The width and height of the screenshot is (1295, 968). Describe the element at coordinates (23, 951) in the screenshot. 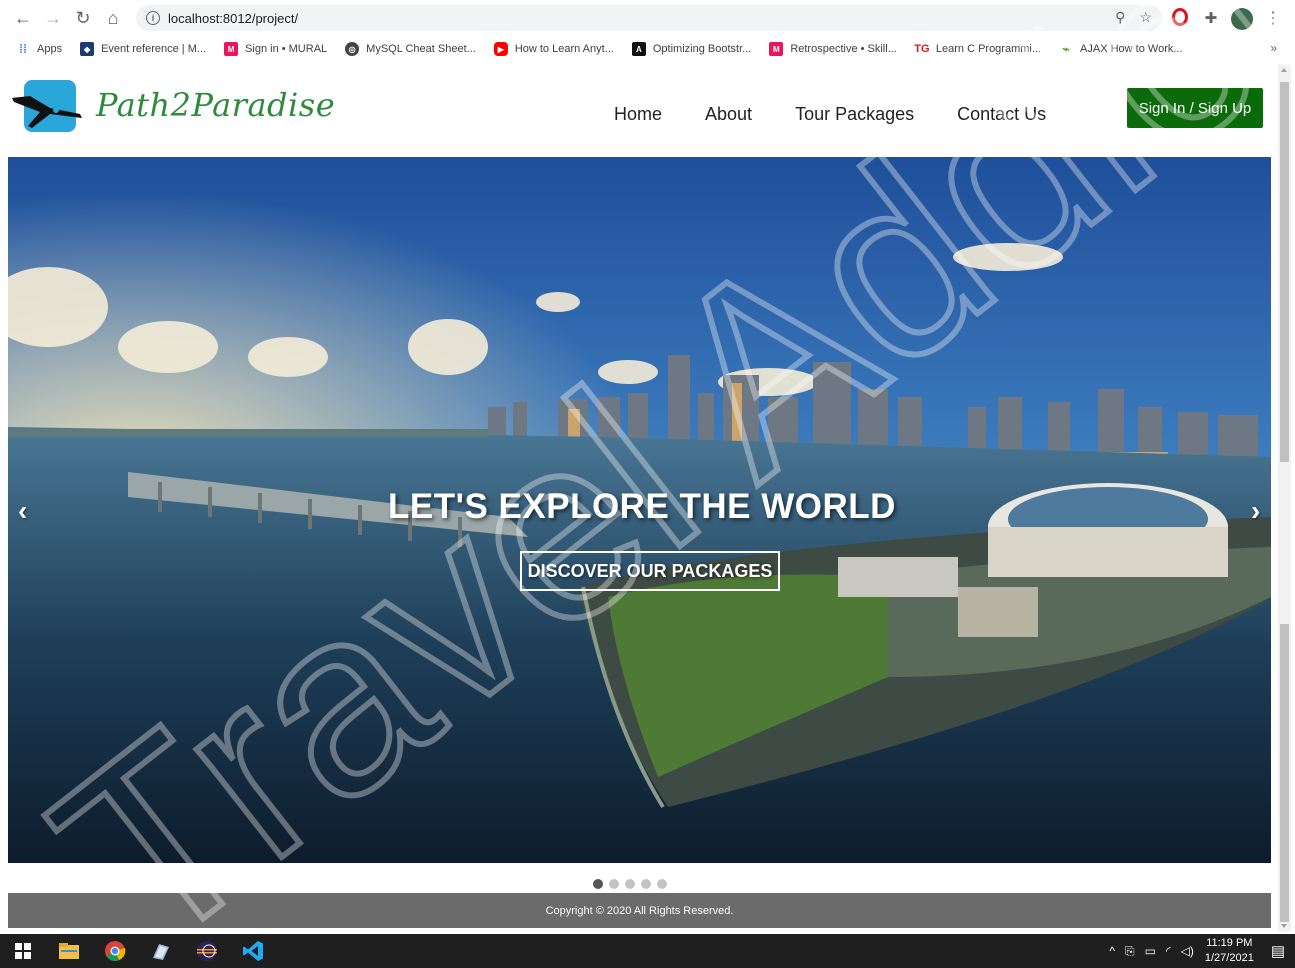

I see `windows-start-icon` at that location.